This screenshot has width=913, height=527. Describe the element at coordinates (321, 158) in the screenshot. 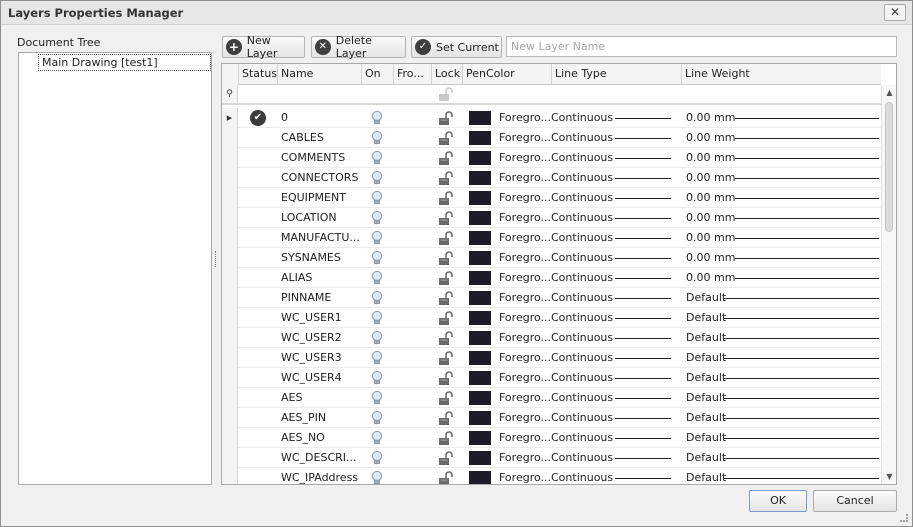

I see `layer-name: COMMENTS` at that location.